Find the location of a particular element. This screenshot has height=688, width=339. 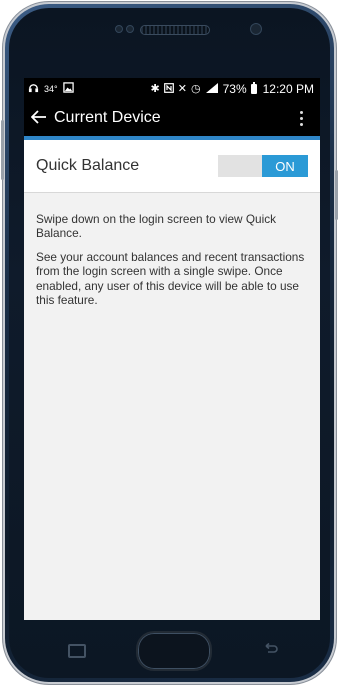

bluetooth-icon: ✱ is located at coordinates (155, 88).